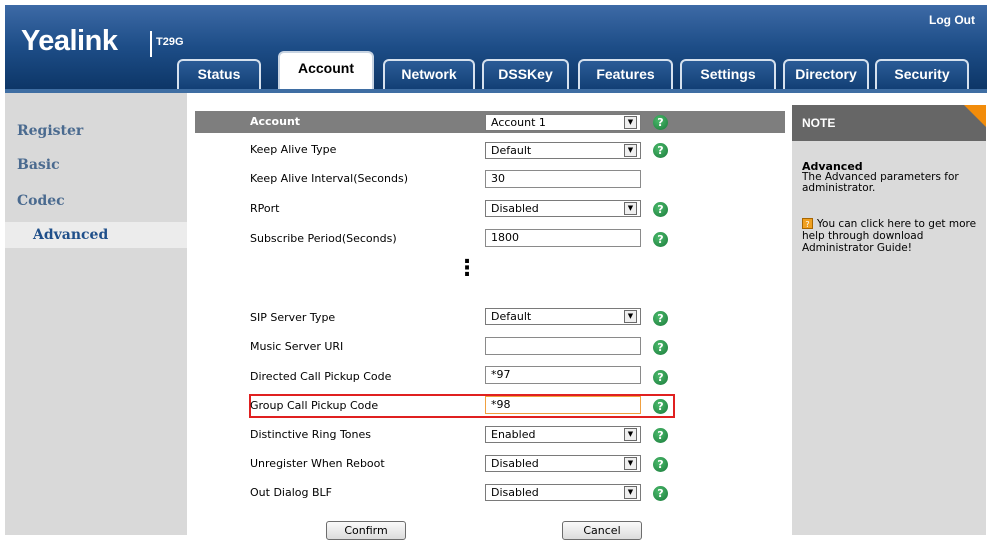  Describe the element at coordinates (41, 201) in the screenshot. I see `sidebar-item-codec: Codec` at that location.